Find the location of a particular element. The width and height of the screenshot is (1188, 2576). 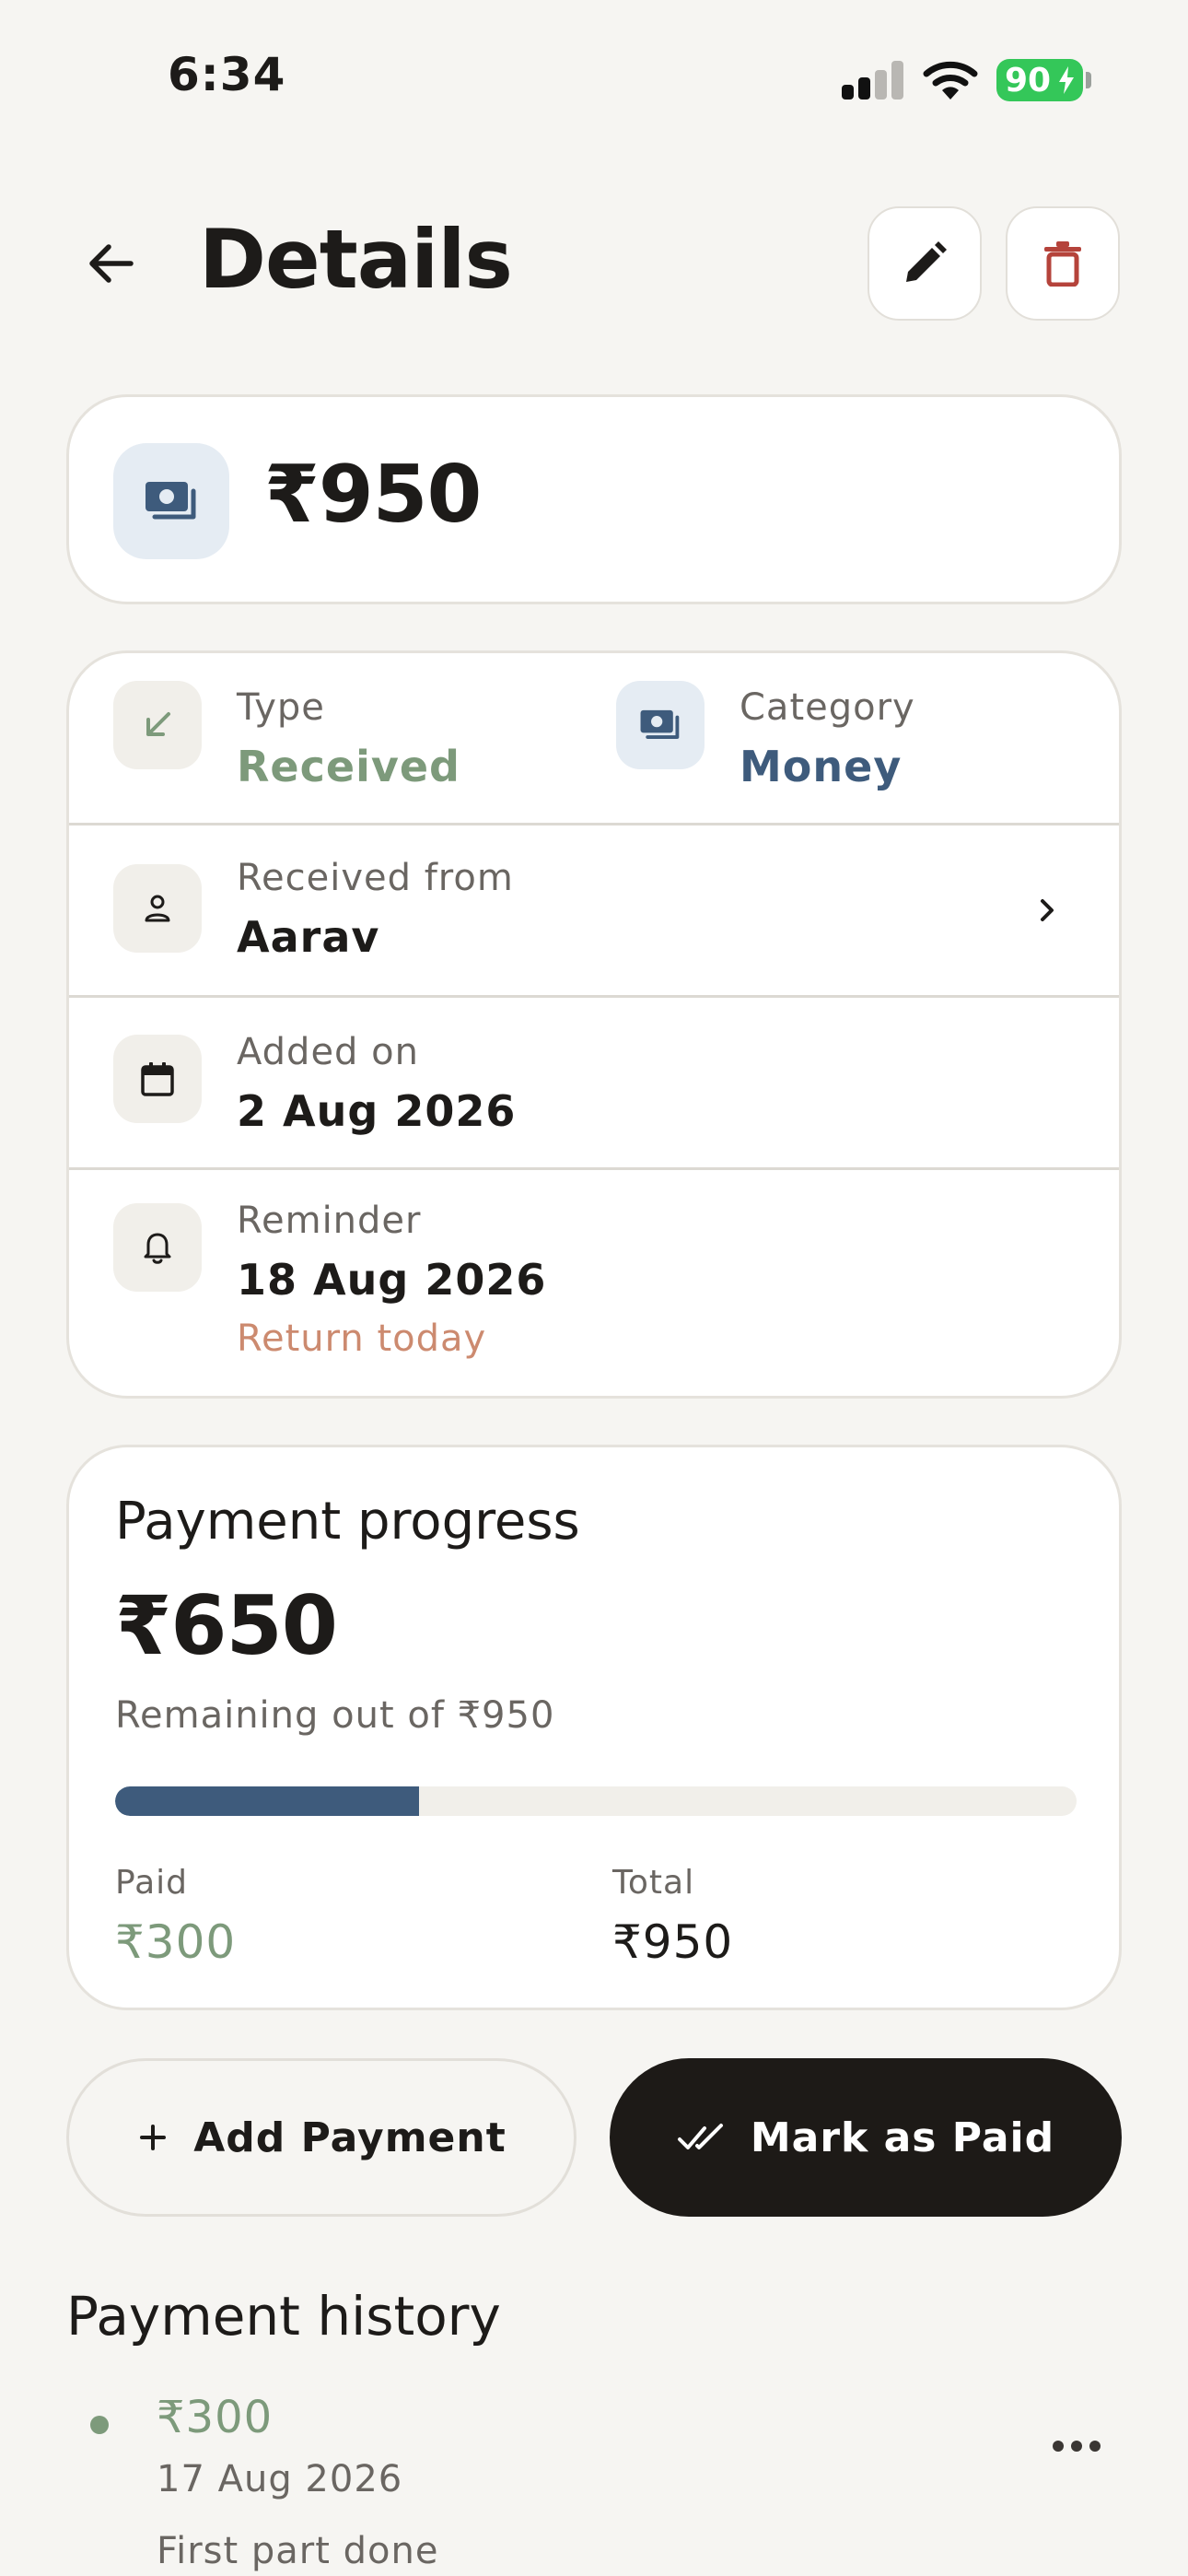

battery-level: 90 is located at coordinates (1028, 80).